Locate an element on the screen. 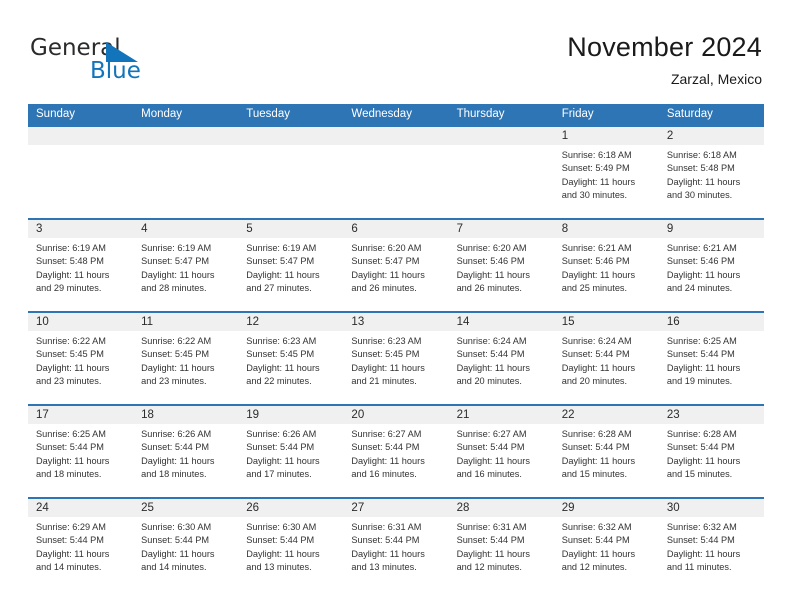  day-number: 18 is located at coordinates (186, 415).